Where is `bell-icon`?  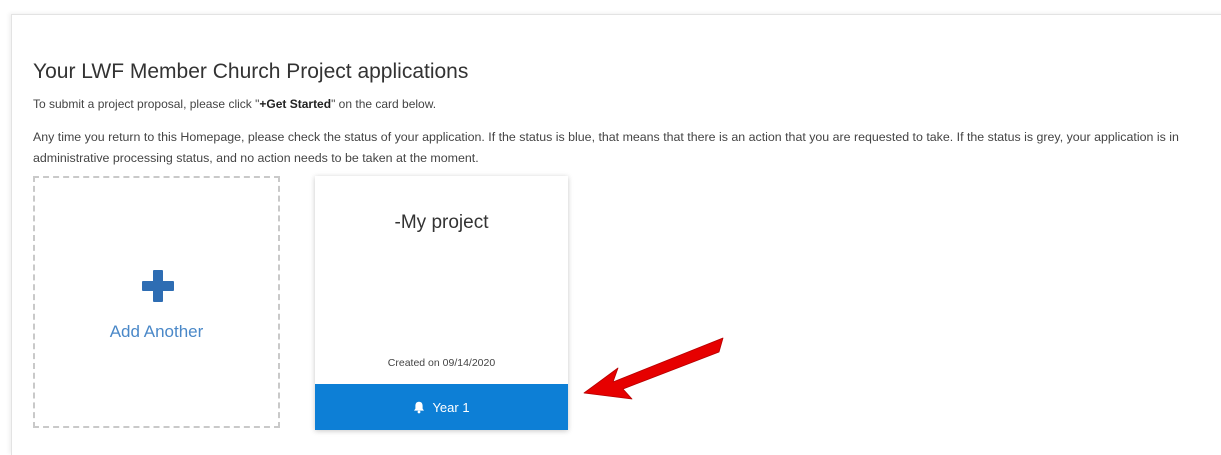 bell-icon is located at coordinates (419, 407).